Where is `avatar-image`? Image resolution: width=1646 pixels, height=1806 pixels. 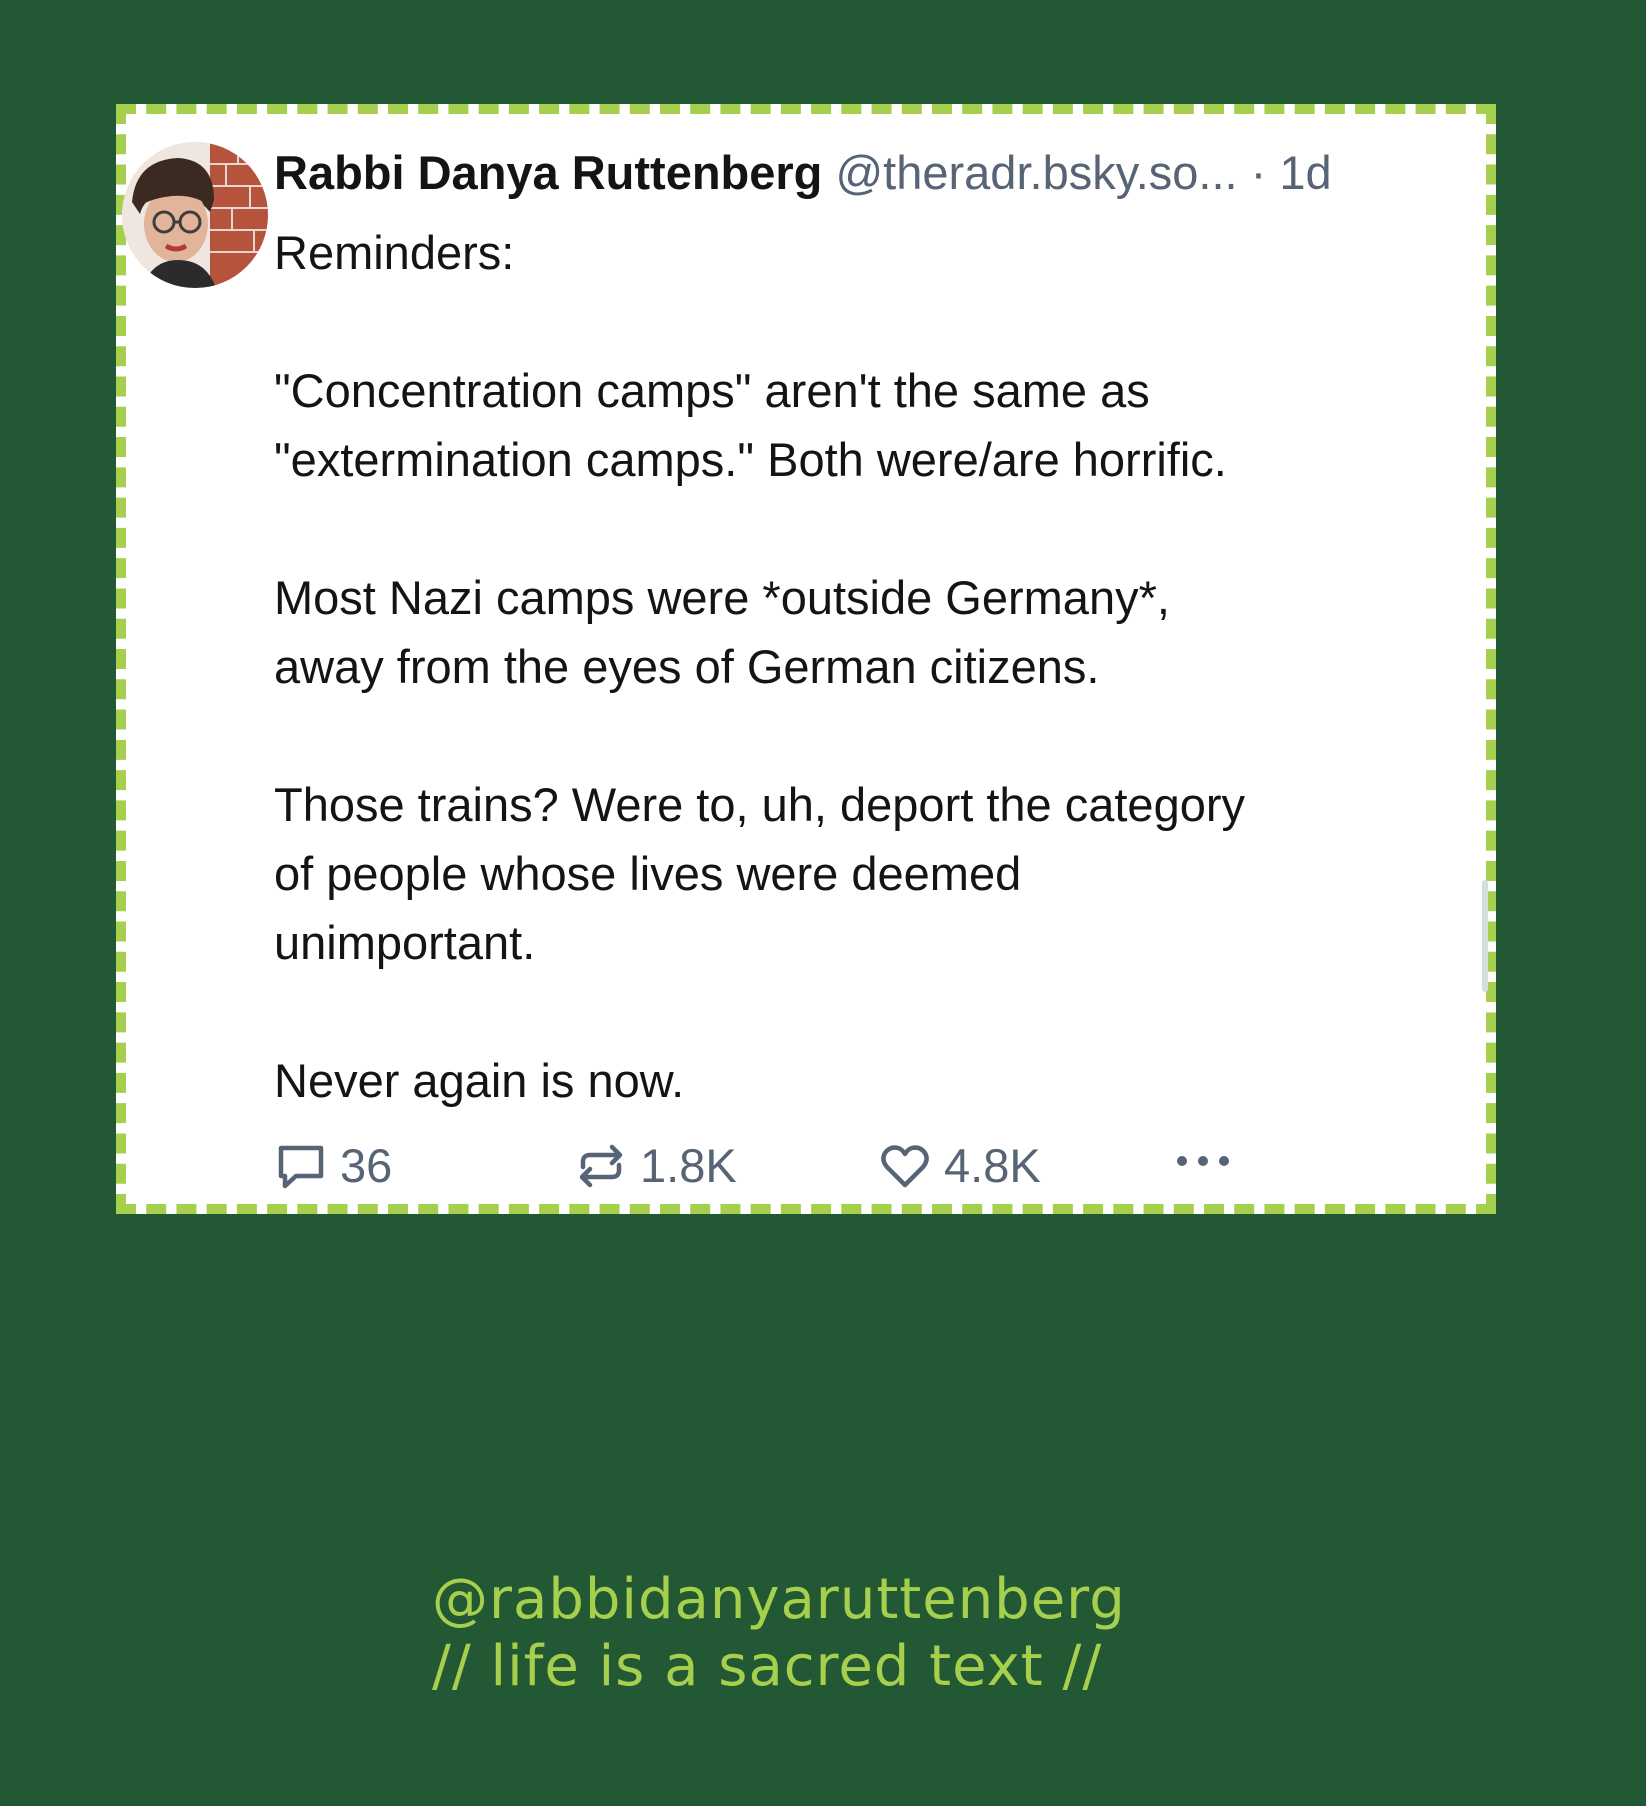
avatar-image is located at coordinates (195, 215).